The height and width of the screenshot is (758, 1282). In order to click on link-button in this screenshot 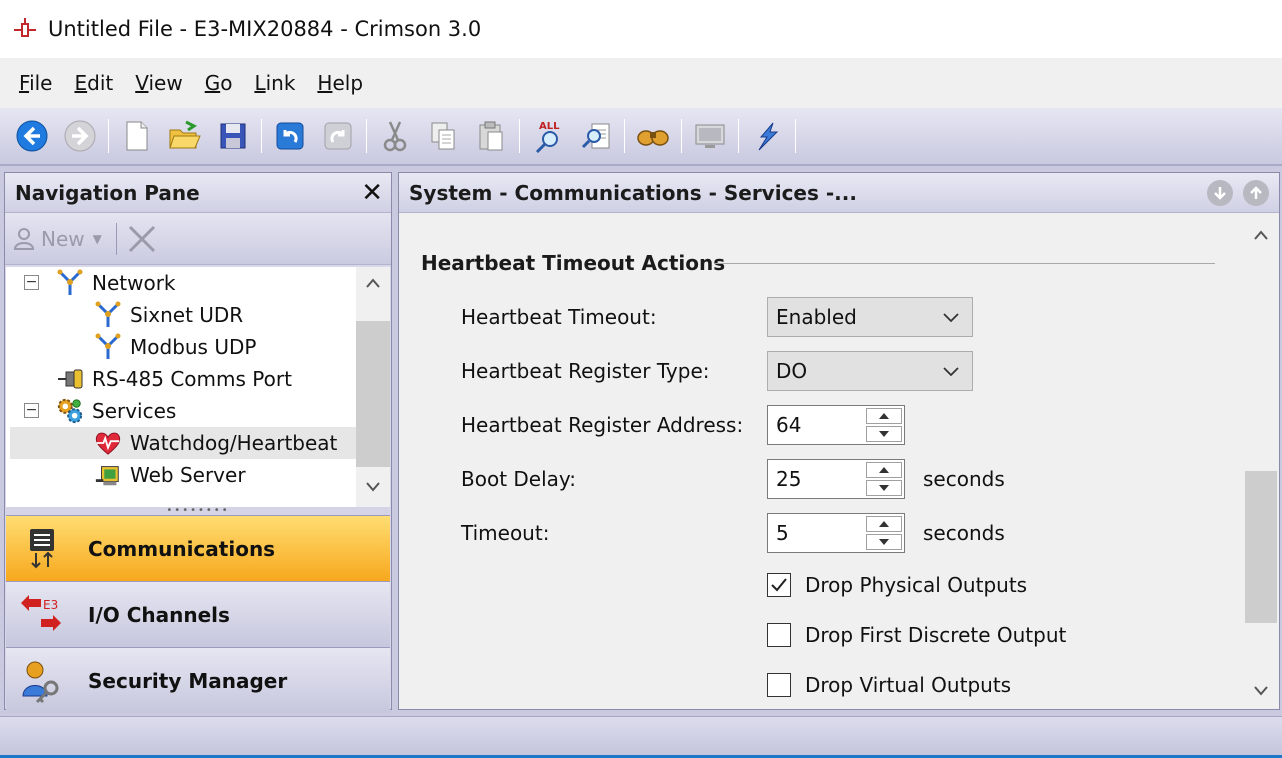, I will do `click(767, 136)`.